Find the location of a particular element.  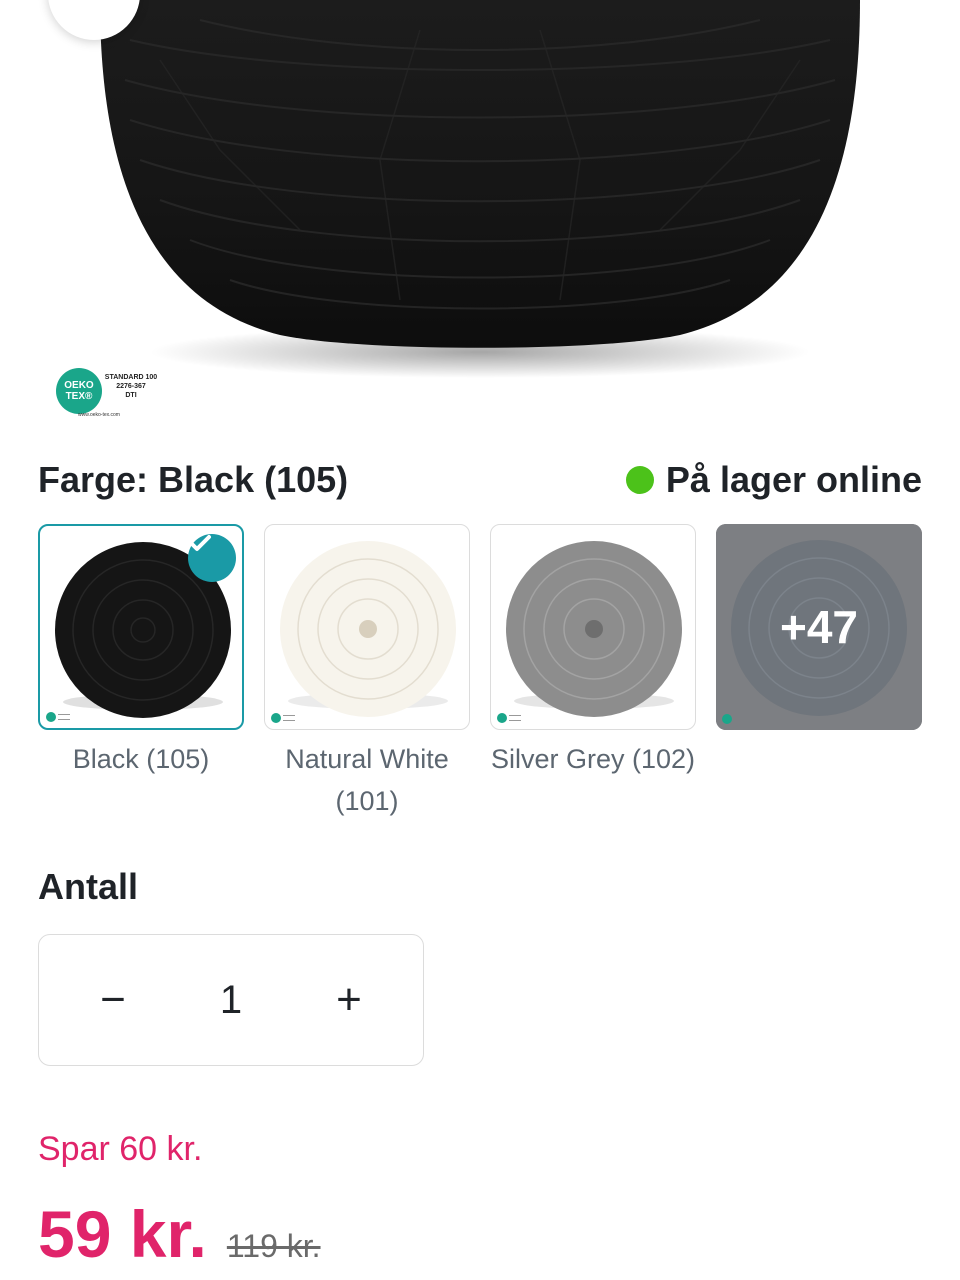

savings-label: Spar 60 kr. is located at coordinates (120, 1149).